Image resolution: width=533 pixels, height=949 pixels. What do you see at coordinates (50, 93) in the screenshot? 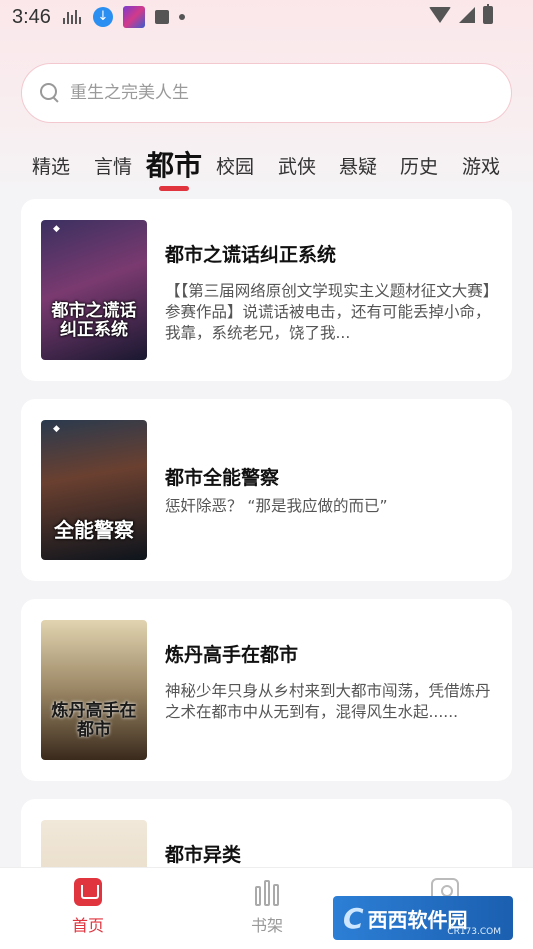
I see `search-icon` at bounding box center [50, 93].